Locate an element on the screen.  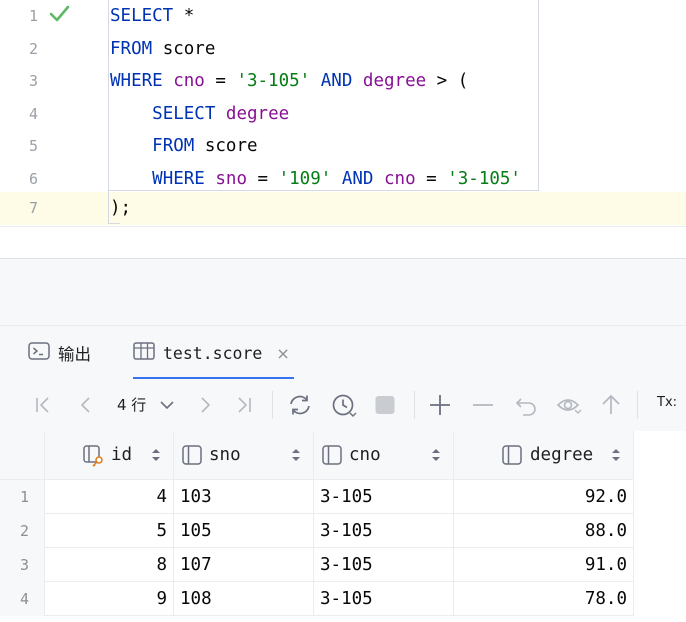
revert-icon is located at coordinates (526, 407).